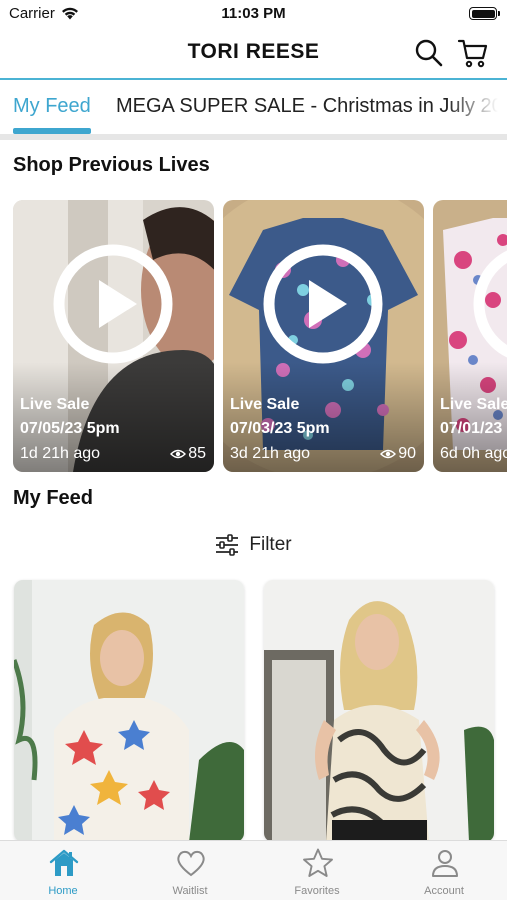  I want to click on search-icon, so click(429, 53).